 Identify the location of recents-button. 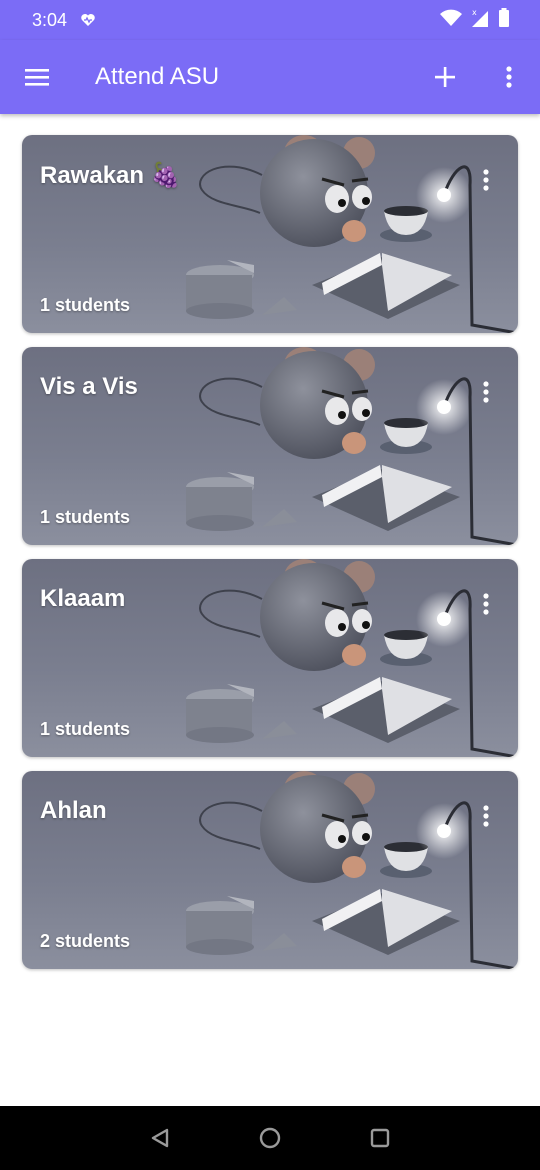
(380, 1138).